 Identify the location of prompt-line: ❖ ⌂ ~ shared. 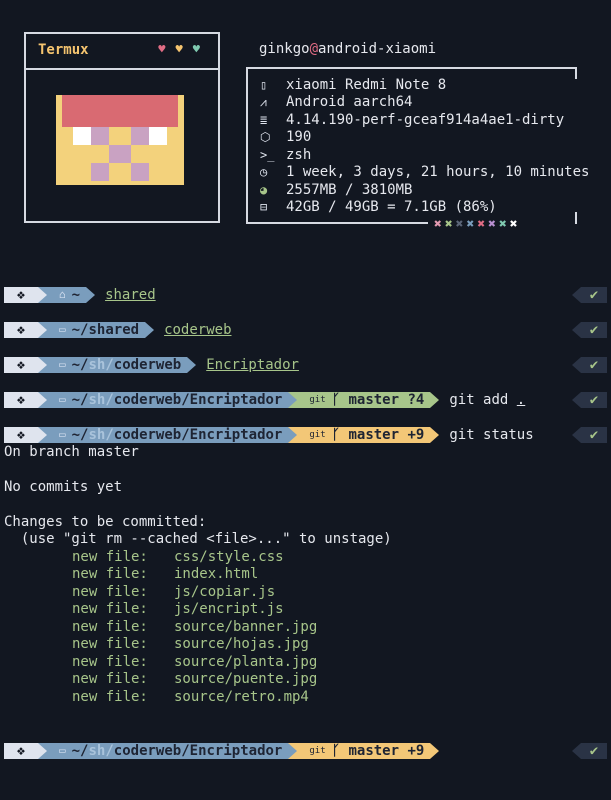
(80, 295).